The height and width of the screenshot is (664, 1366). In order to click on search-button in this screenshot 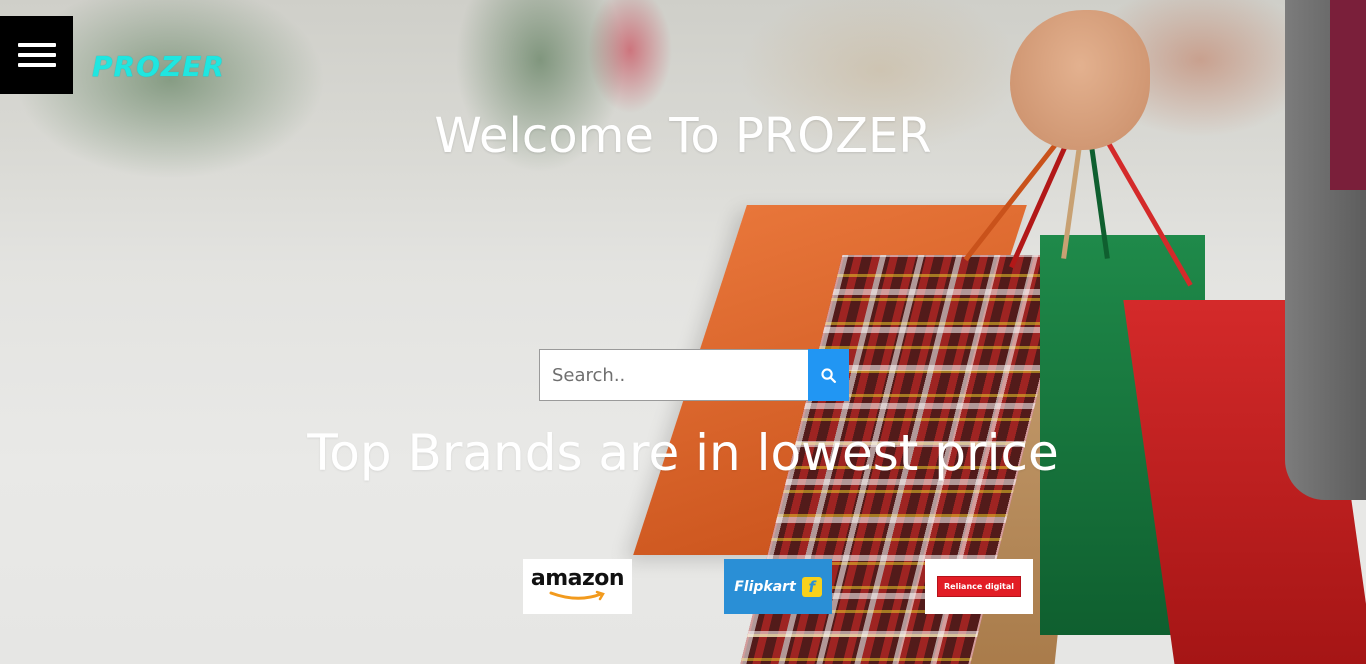, I will do `click(828, 375)`.